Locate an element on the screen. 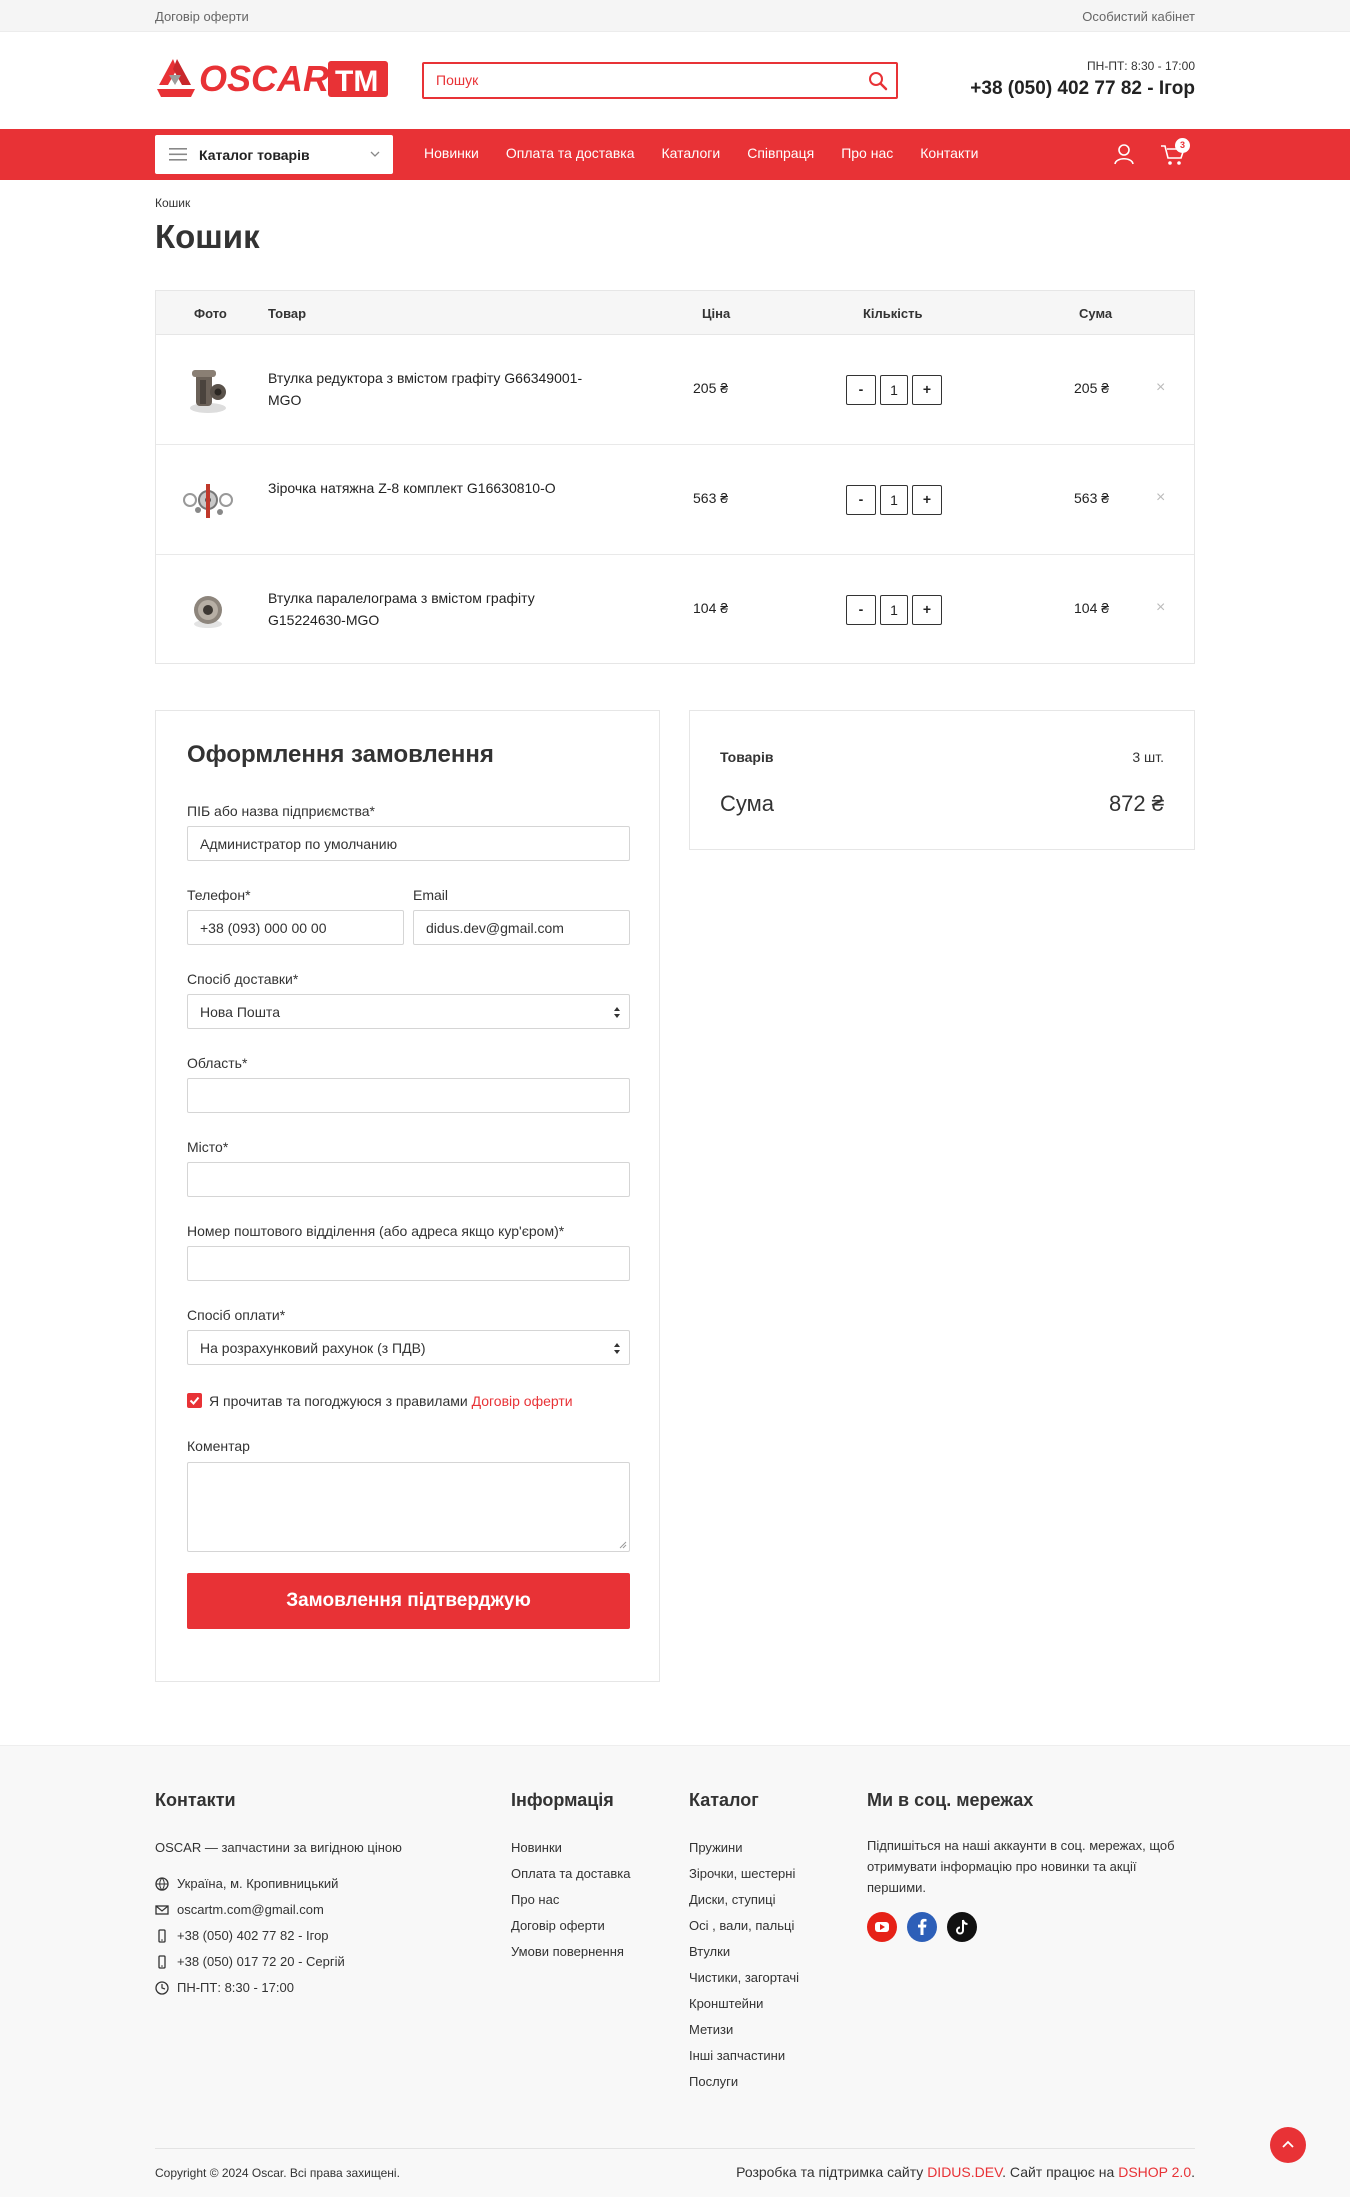 This screenshot has height=2197, width=1350. cart-table-header: Фото Товар Ціна Кількість Сума is located at coordinates (675, 313).